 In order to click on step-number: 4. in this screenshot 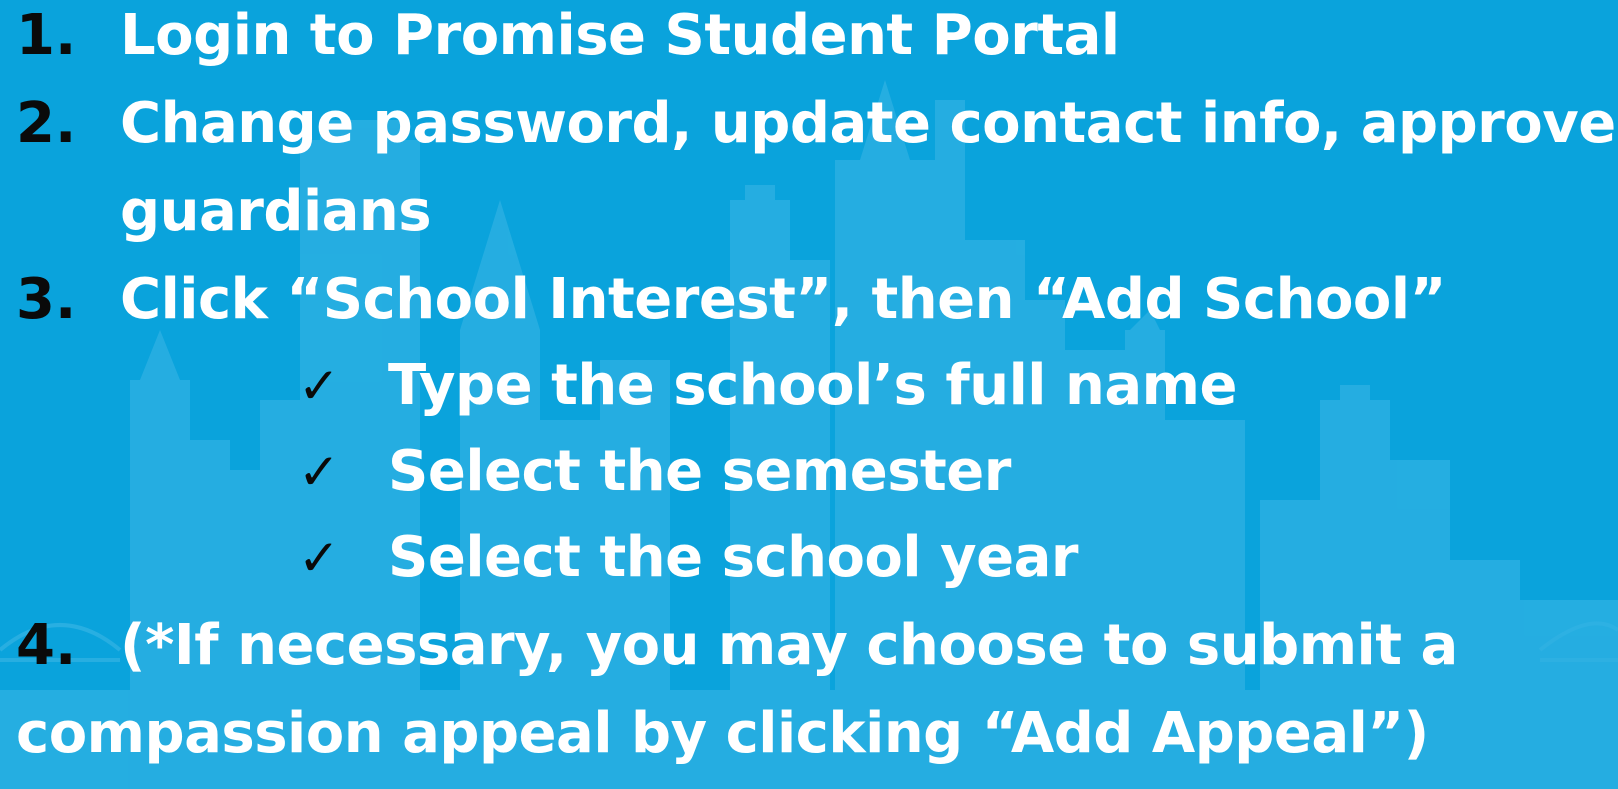, I will do `click(46, 645)`.